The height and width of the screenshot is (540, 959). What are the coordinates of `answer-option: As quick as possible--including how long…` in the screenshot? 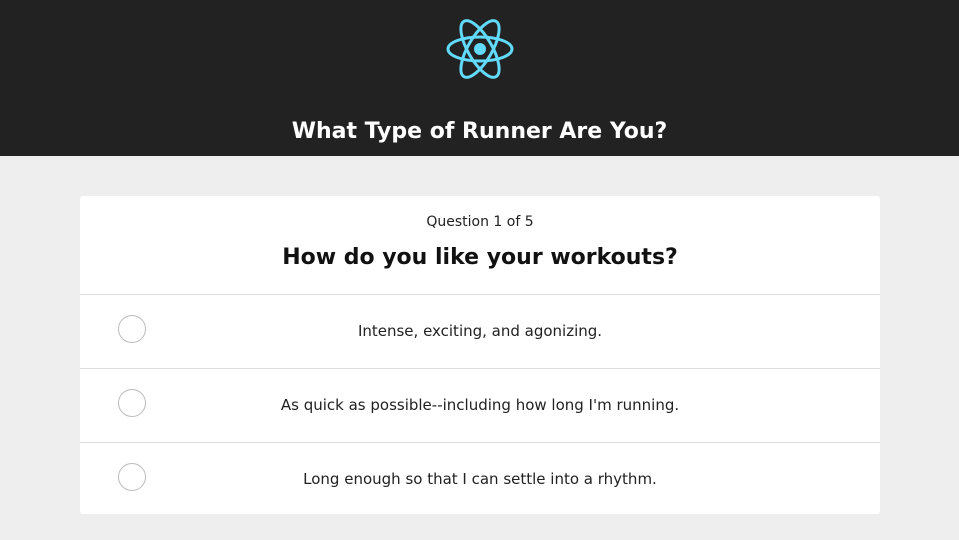 It's located at (480, 406).